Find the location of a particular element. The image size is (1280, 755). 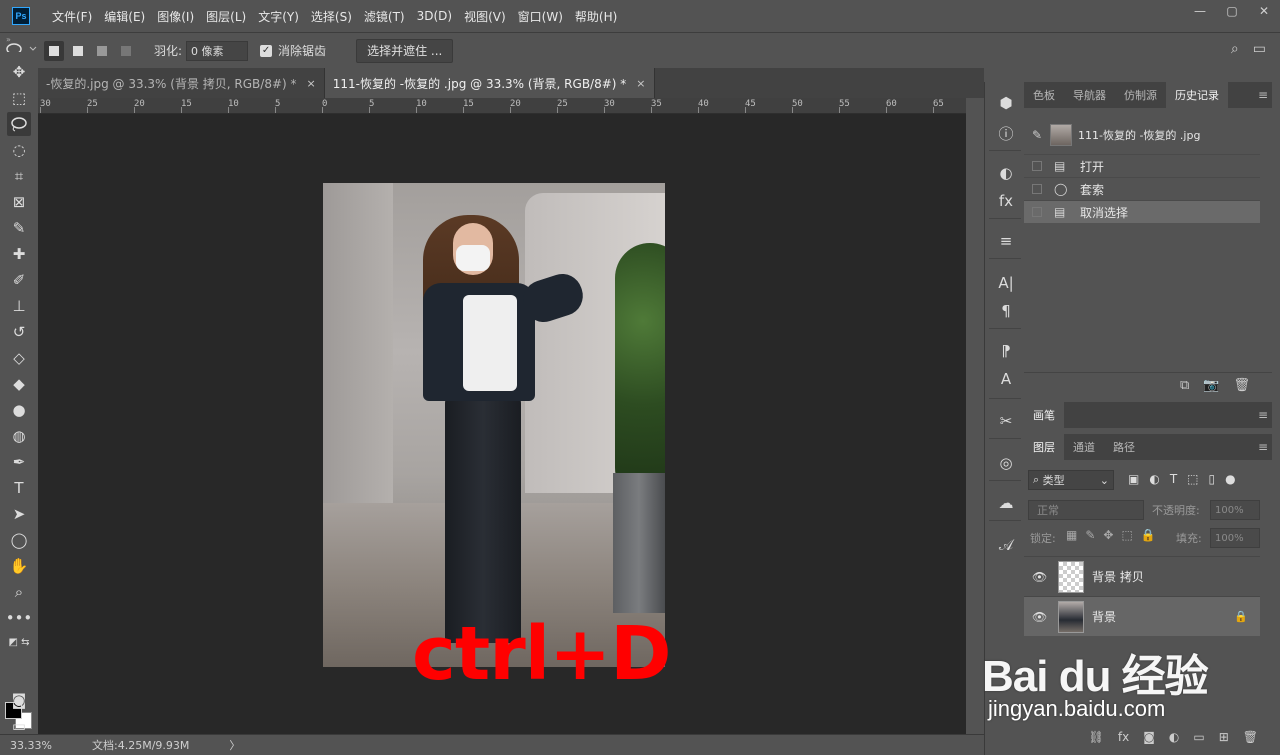

menu-3d: 3D(D) is located at coordinates (434, 16).